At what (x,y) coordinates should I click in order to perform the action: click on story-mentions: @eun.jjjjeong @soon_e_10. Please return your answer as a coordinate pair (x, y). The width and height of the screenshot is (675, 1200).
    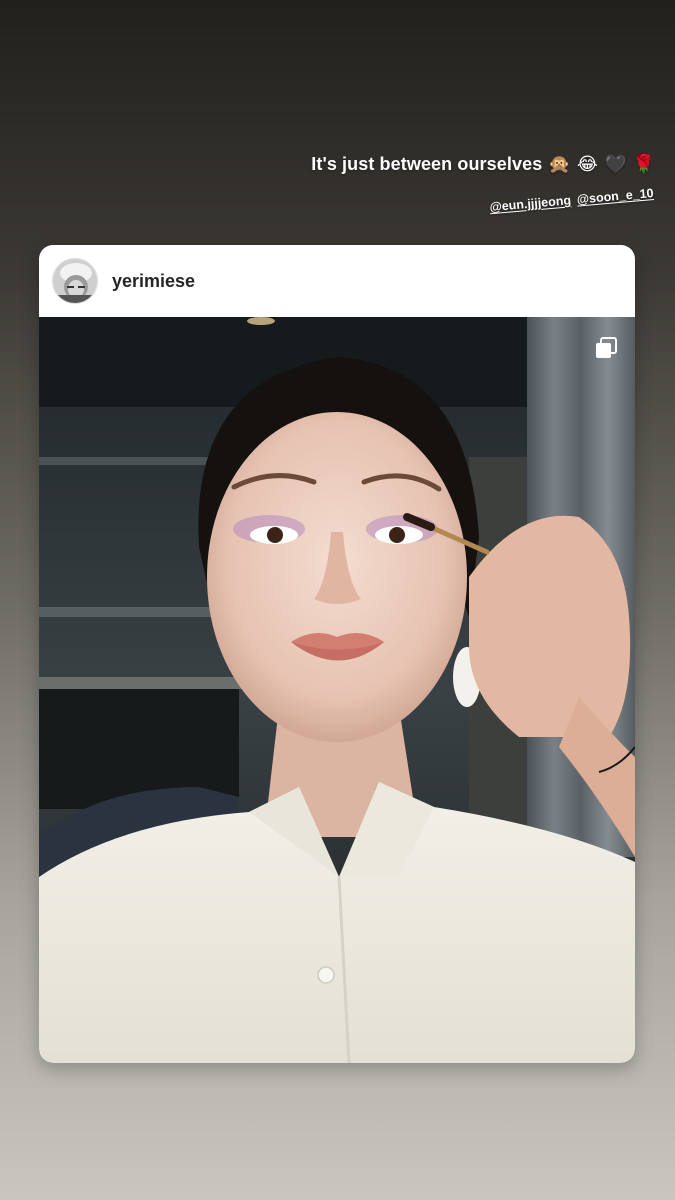
    Looking at the image, I should click on (571, 200).